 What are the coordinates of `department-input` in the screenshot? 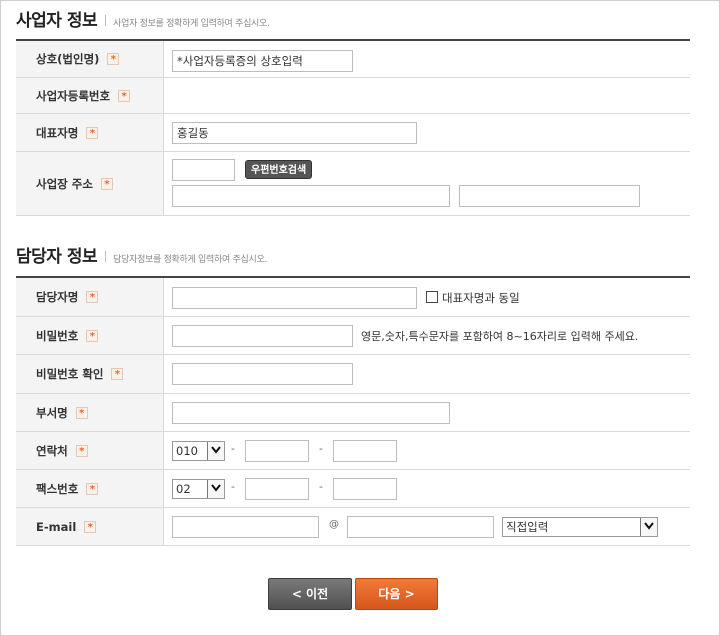 It's located at (311, 413).